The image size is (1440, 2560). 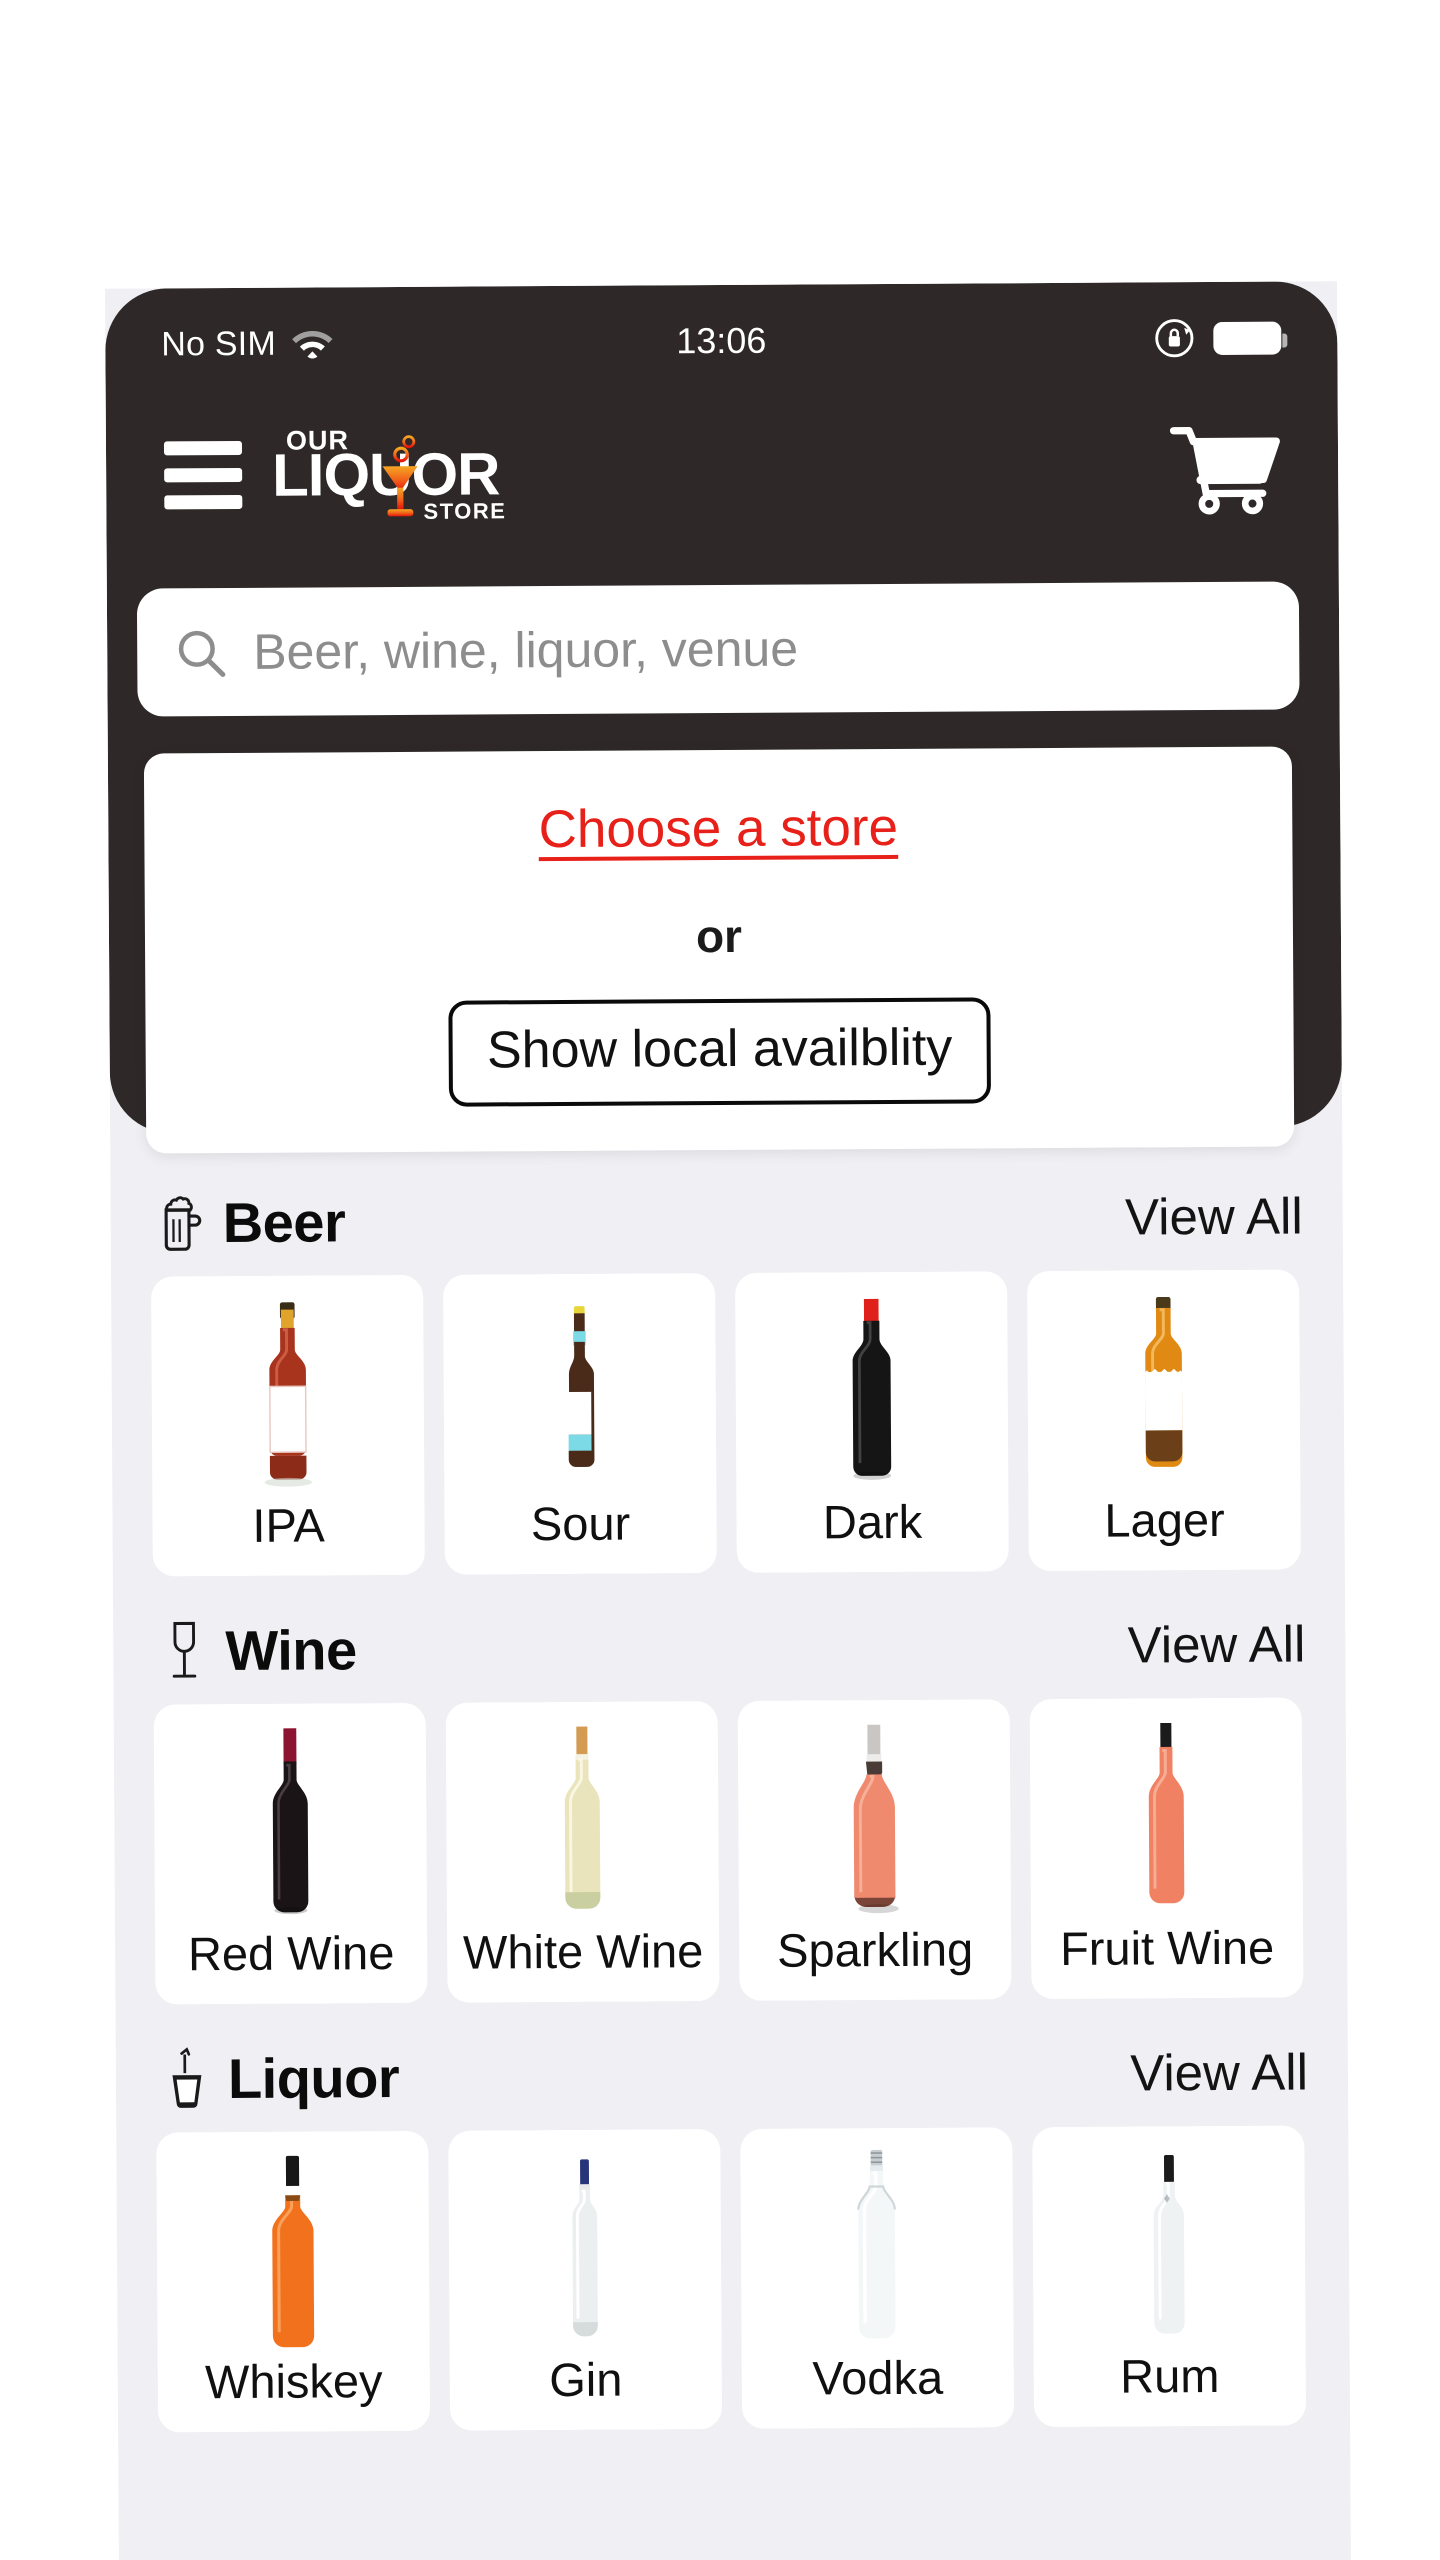 I want to click on product-card-lager: Lager, so click(x=1164, y=1420).